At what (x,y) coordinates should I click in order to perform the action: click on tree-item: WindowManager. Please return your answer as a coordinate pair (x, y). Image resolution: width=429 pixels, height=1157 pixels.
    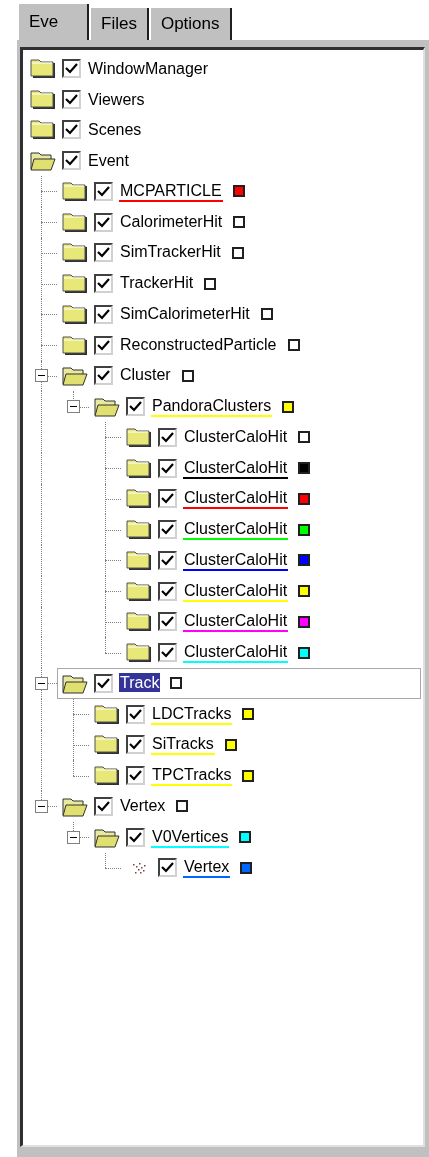
    Looking at the image, I should click on (148, 68).